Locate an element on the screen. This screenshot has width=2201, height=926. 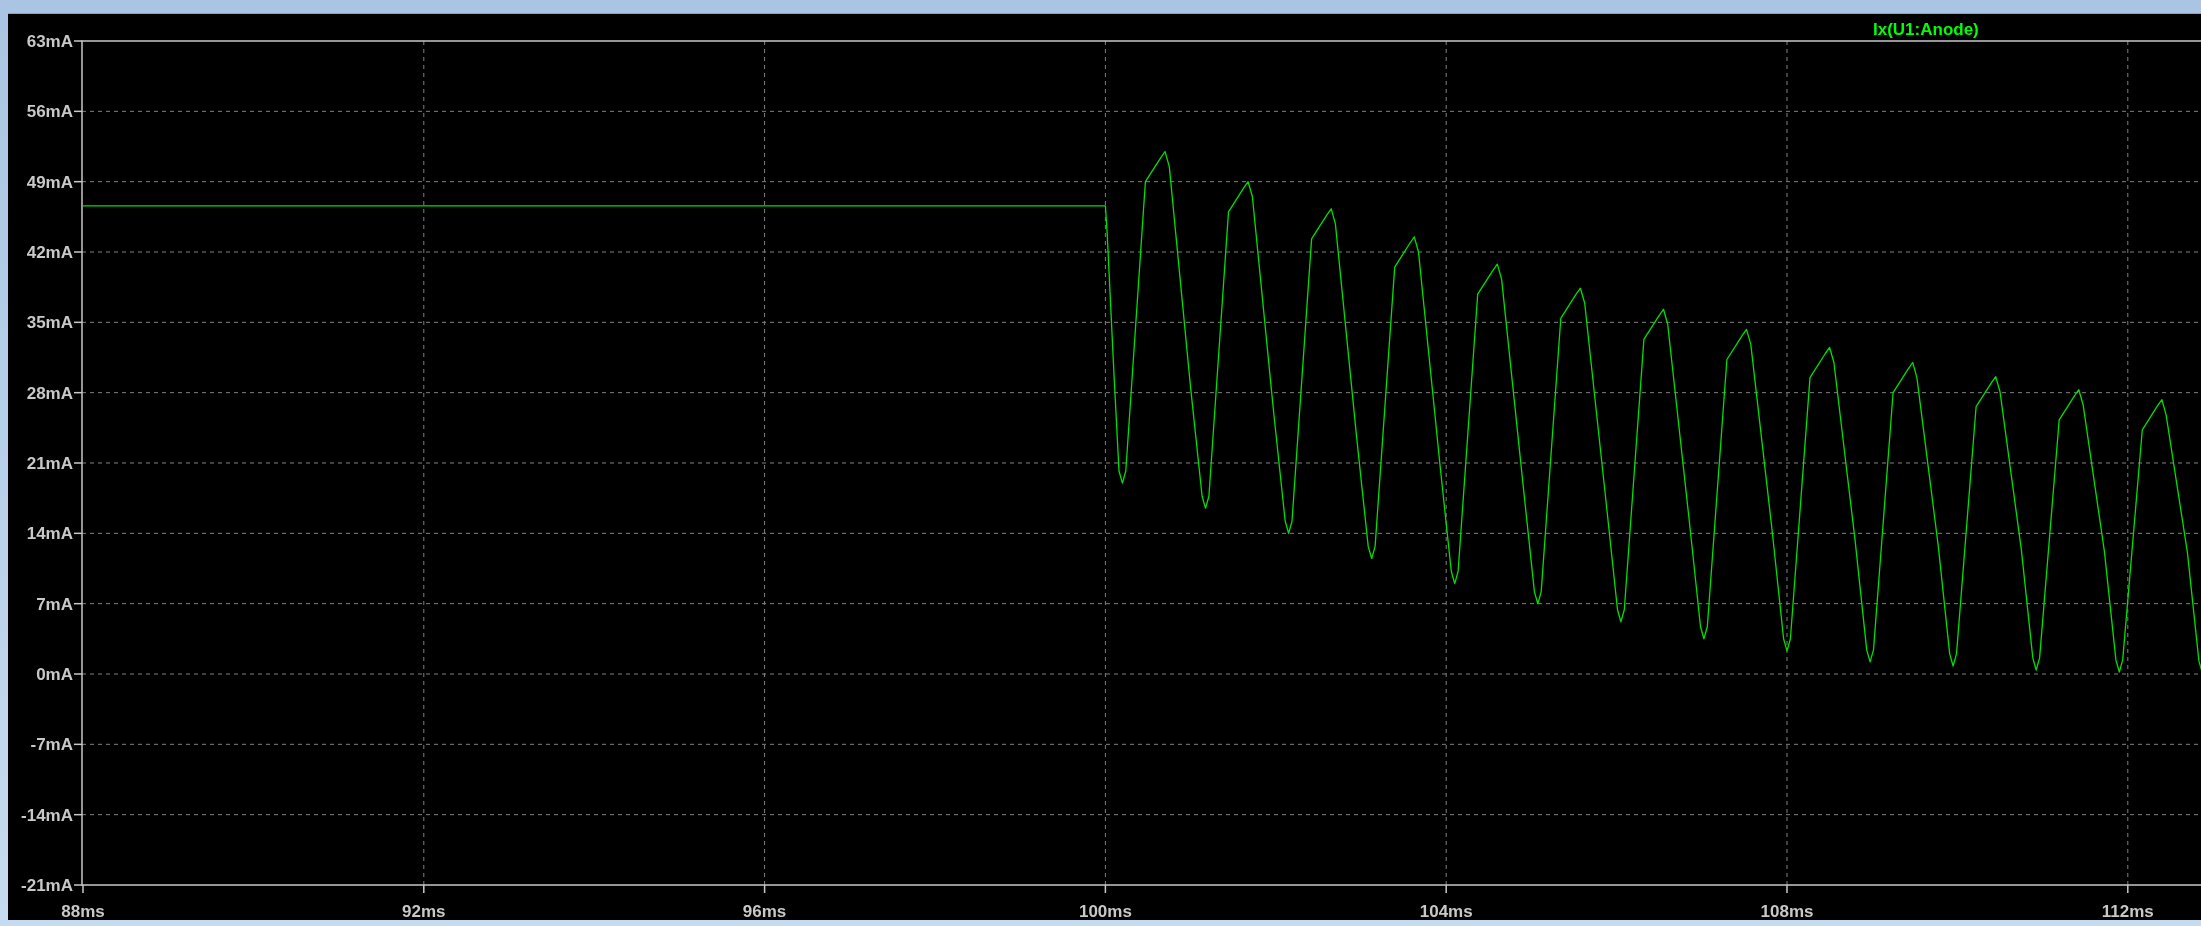
x-tick-label: 88ms is located at coordinates (83, 910).